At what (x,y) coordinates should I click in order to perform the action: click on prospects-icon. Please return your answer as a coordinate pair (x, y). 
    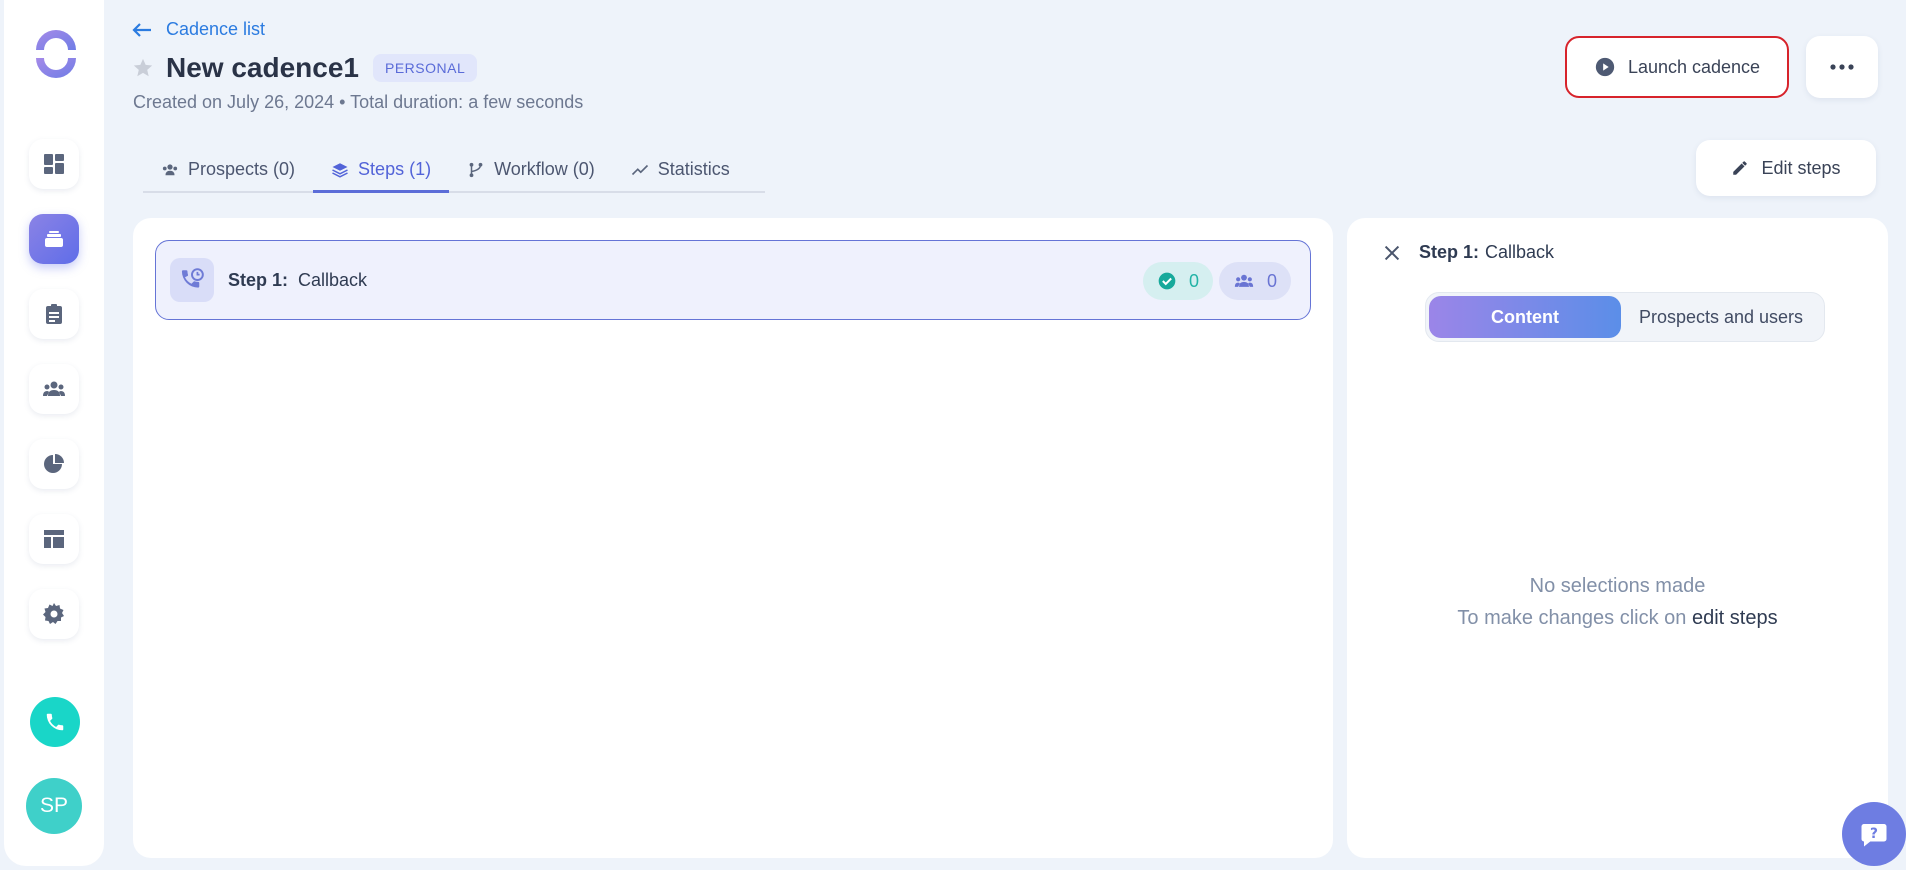
    Looking at the image, I should click on (54, 388).